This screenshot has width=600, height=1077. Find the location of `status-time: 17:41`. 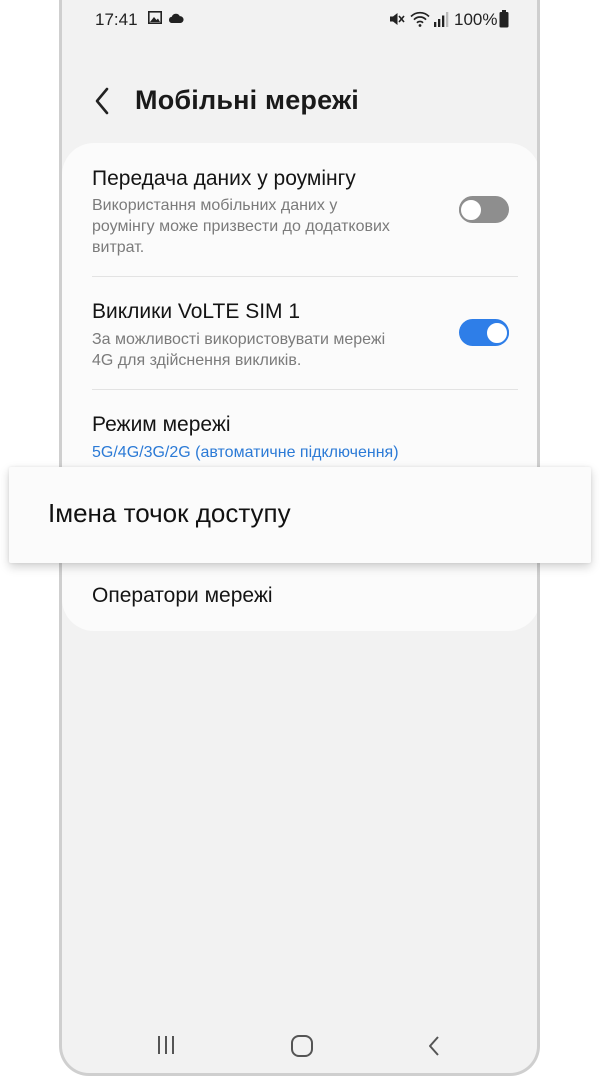

status-time: 17:41 is located at coordinates (116, 19).